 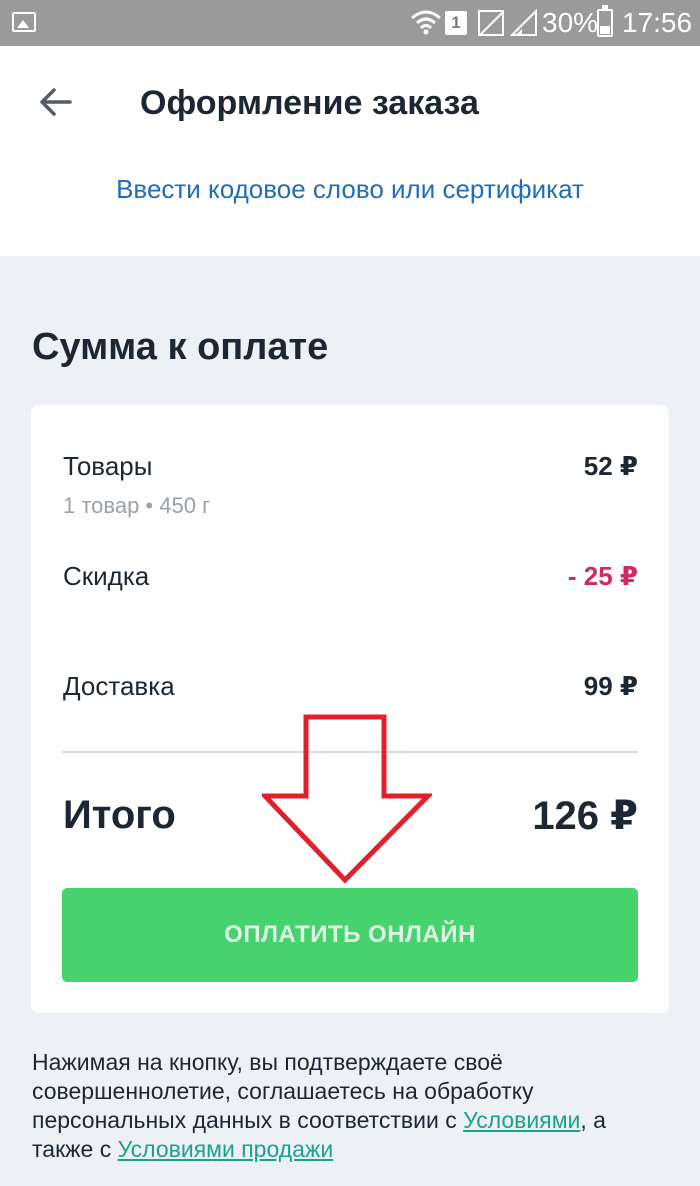 I want to click on back-arrow-icon, so click(x=56, y=102).